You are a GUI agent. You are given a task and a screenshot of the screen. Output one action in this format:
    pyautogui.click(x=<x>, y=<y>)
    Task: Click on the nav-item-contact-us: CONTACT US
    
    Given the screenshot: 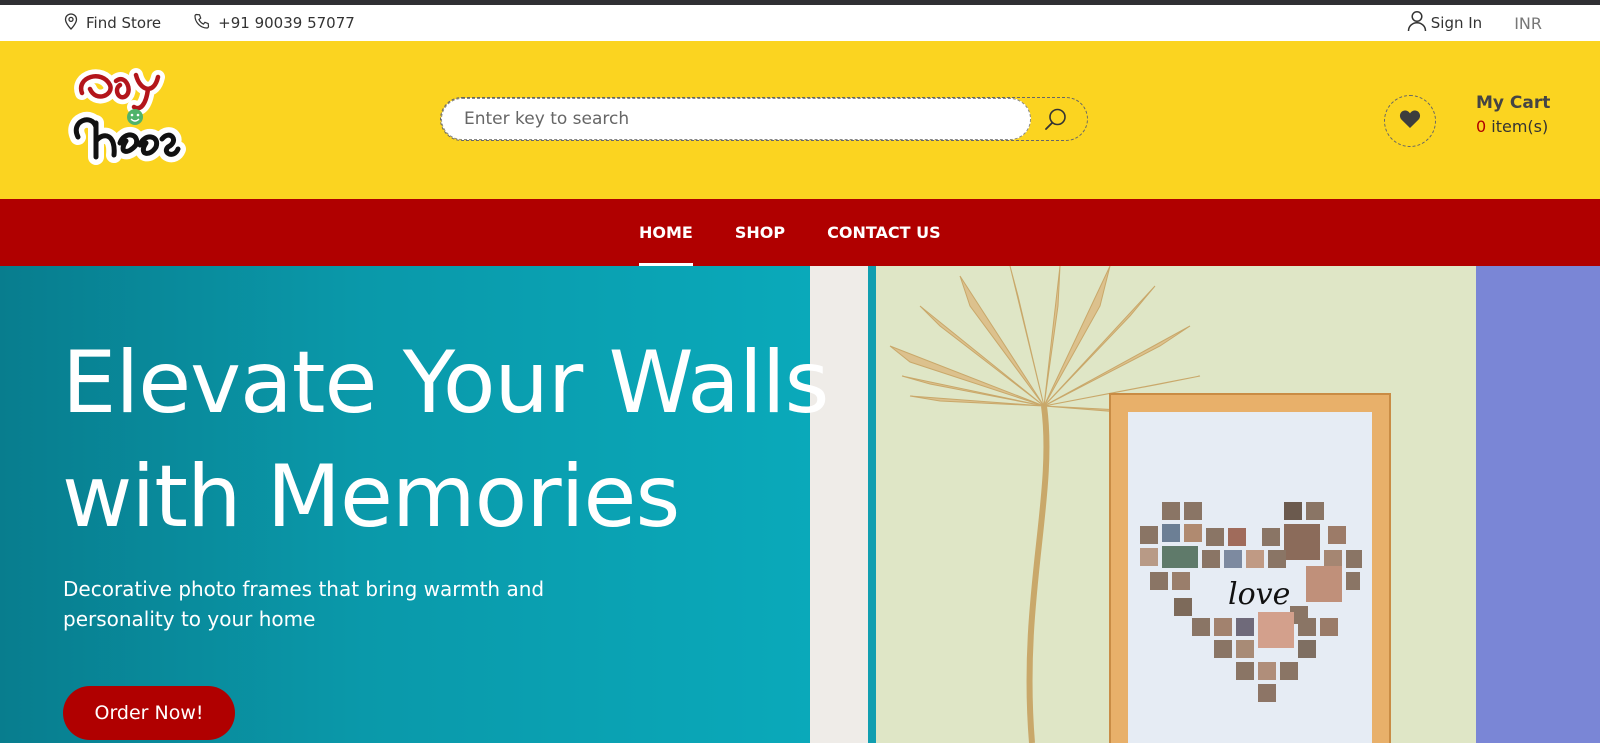 What is the action you would take?
    pyautogui.click(x=884, y=232)
    